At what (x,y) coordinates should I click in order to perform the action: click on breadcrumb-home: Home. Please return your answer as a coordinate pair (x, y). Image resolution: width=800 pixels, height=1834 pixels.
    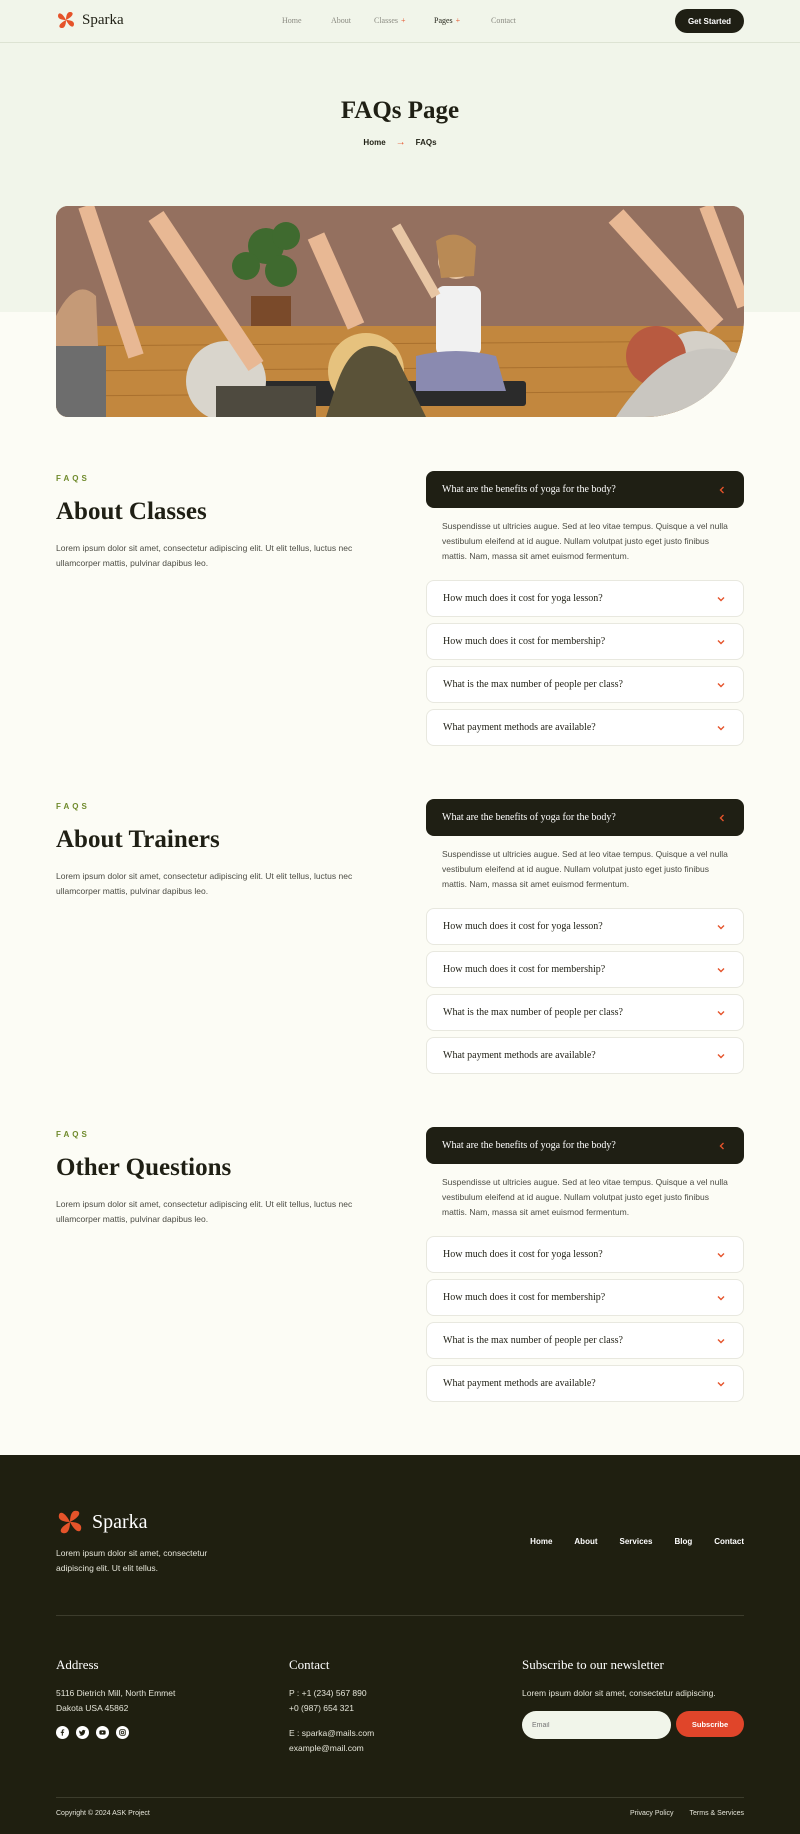
    Looking at the image, I should click on (374, 142).